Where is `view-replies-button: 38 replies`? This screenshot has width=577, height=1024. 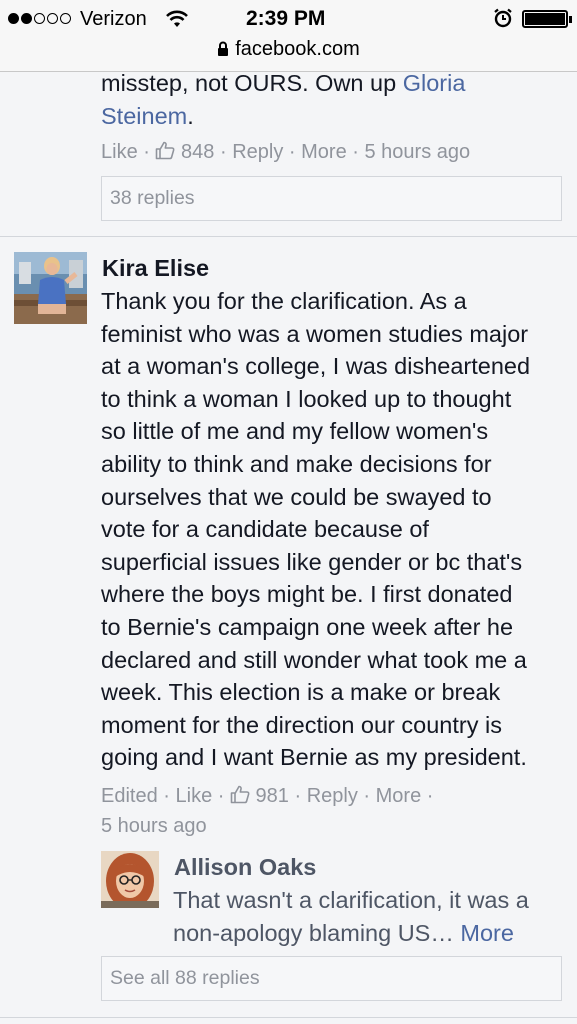 view-replies-button: 38 replies is located at coordinates (331, 198).